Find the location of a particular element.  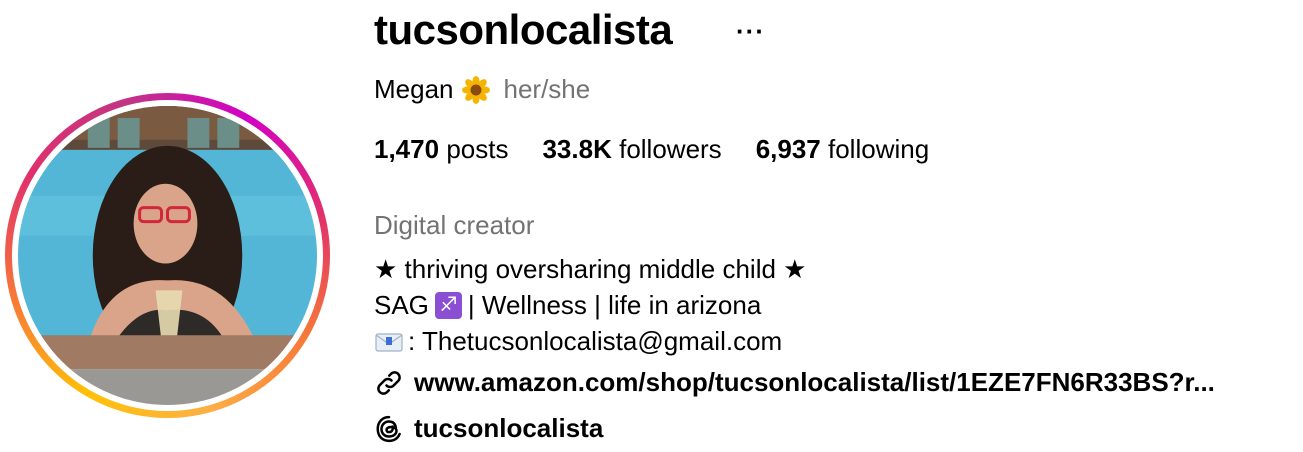

followers-label: followers is located at coordinates (670, 149).